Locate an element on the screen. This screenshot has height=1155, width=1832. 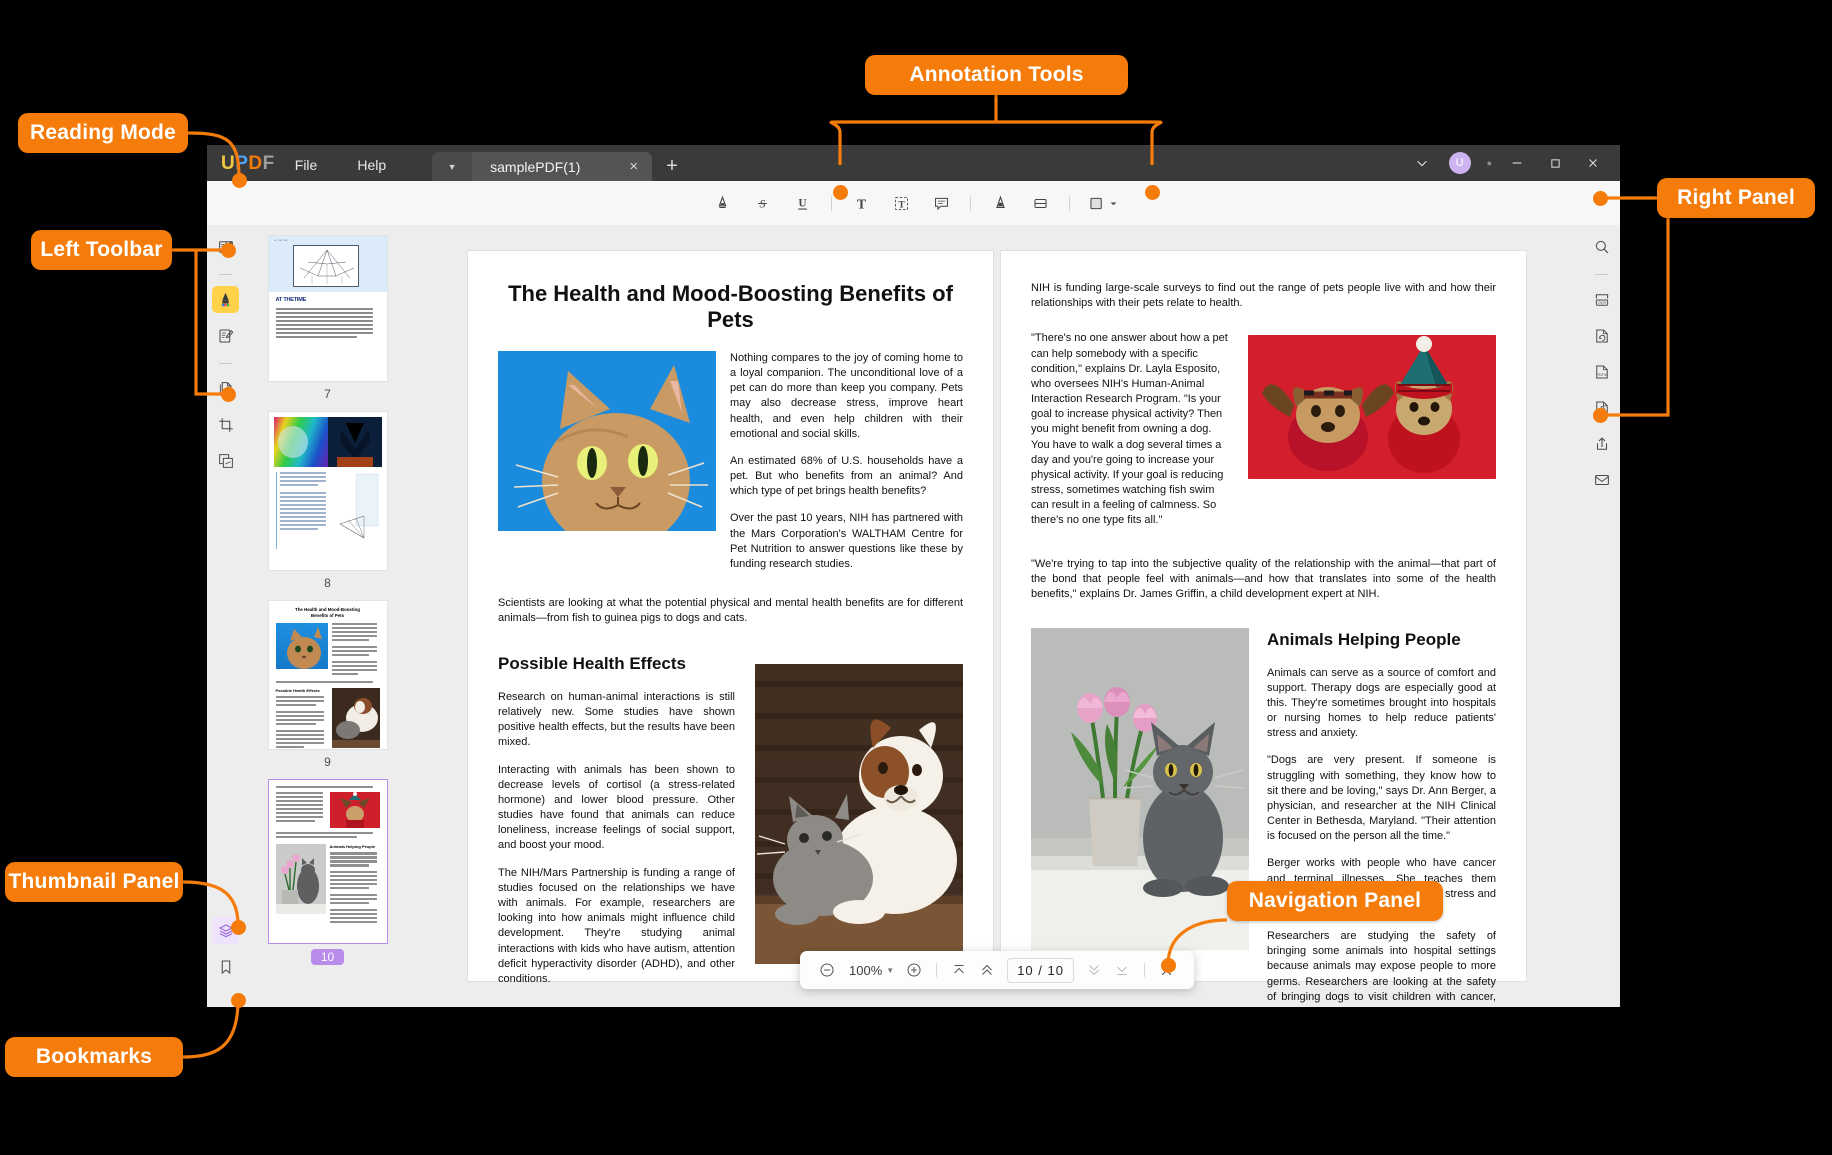
connector-dot-annotation-left is located at coordinates (840, 192).